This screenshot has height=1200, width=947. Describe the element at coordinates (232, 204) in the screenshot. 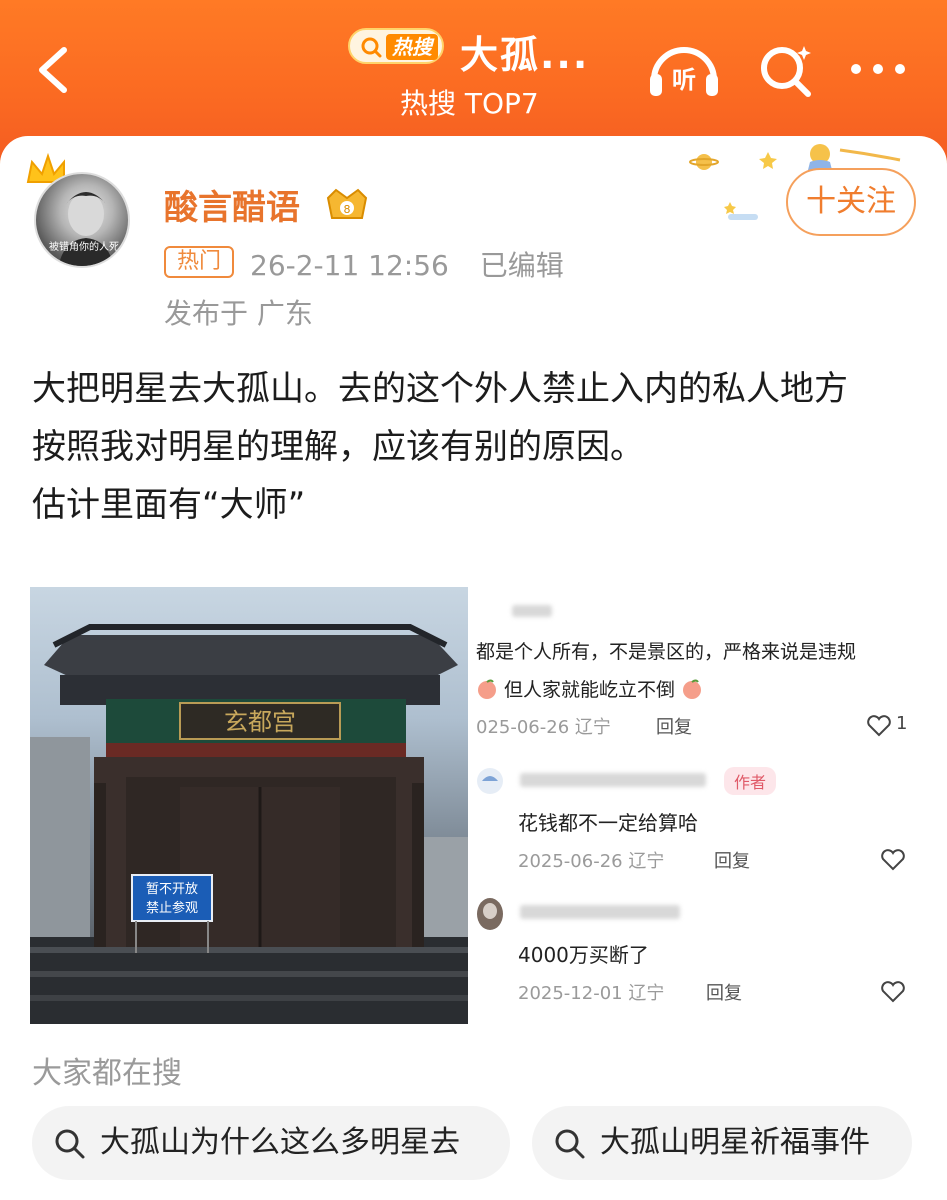

I see `author-name: 酸言醋语` at that location.